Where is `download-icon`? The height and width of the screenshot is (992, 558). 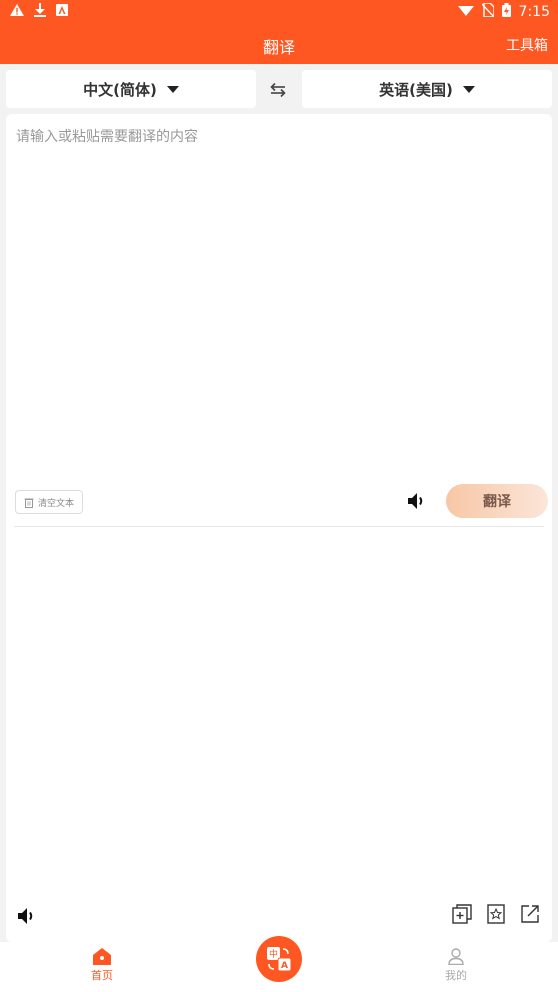
download-icon is located at coordinates (40, 12).